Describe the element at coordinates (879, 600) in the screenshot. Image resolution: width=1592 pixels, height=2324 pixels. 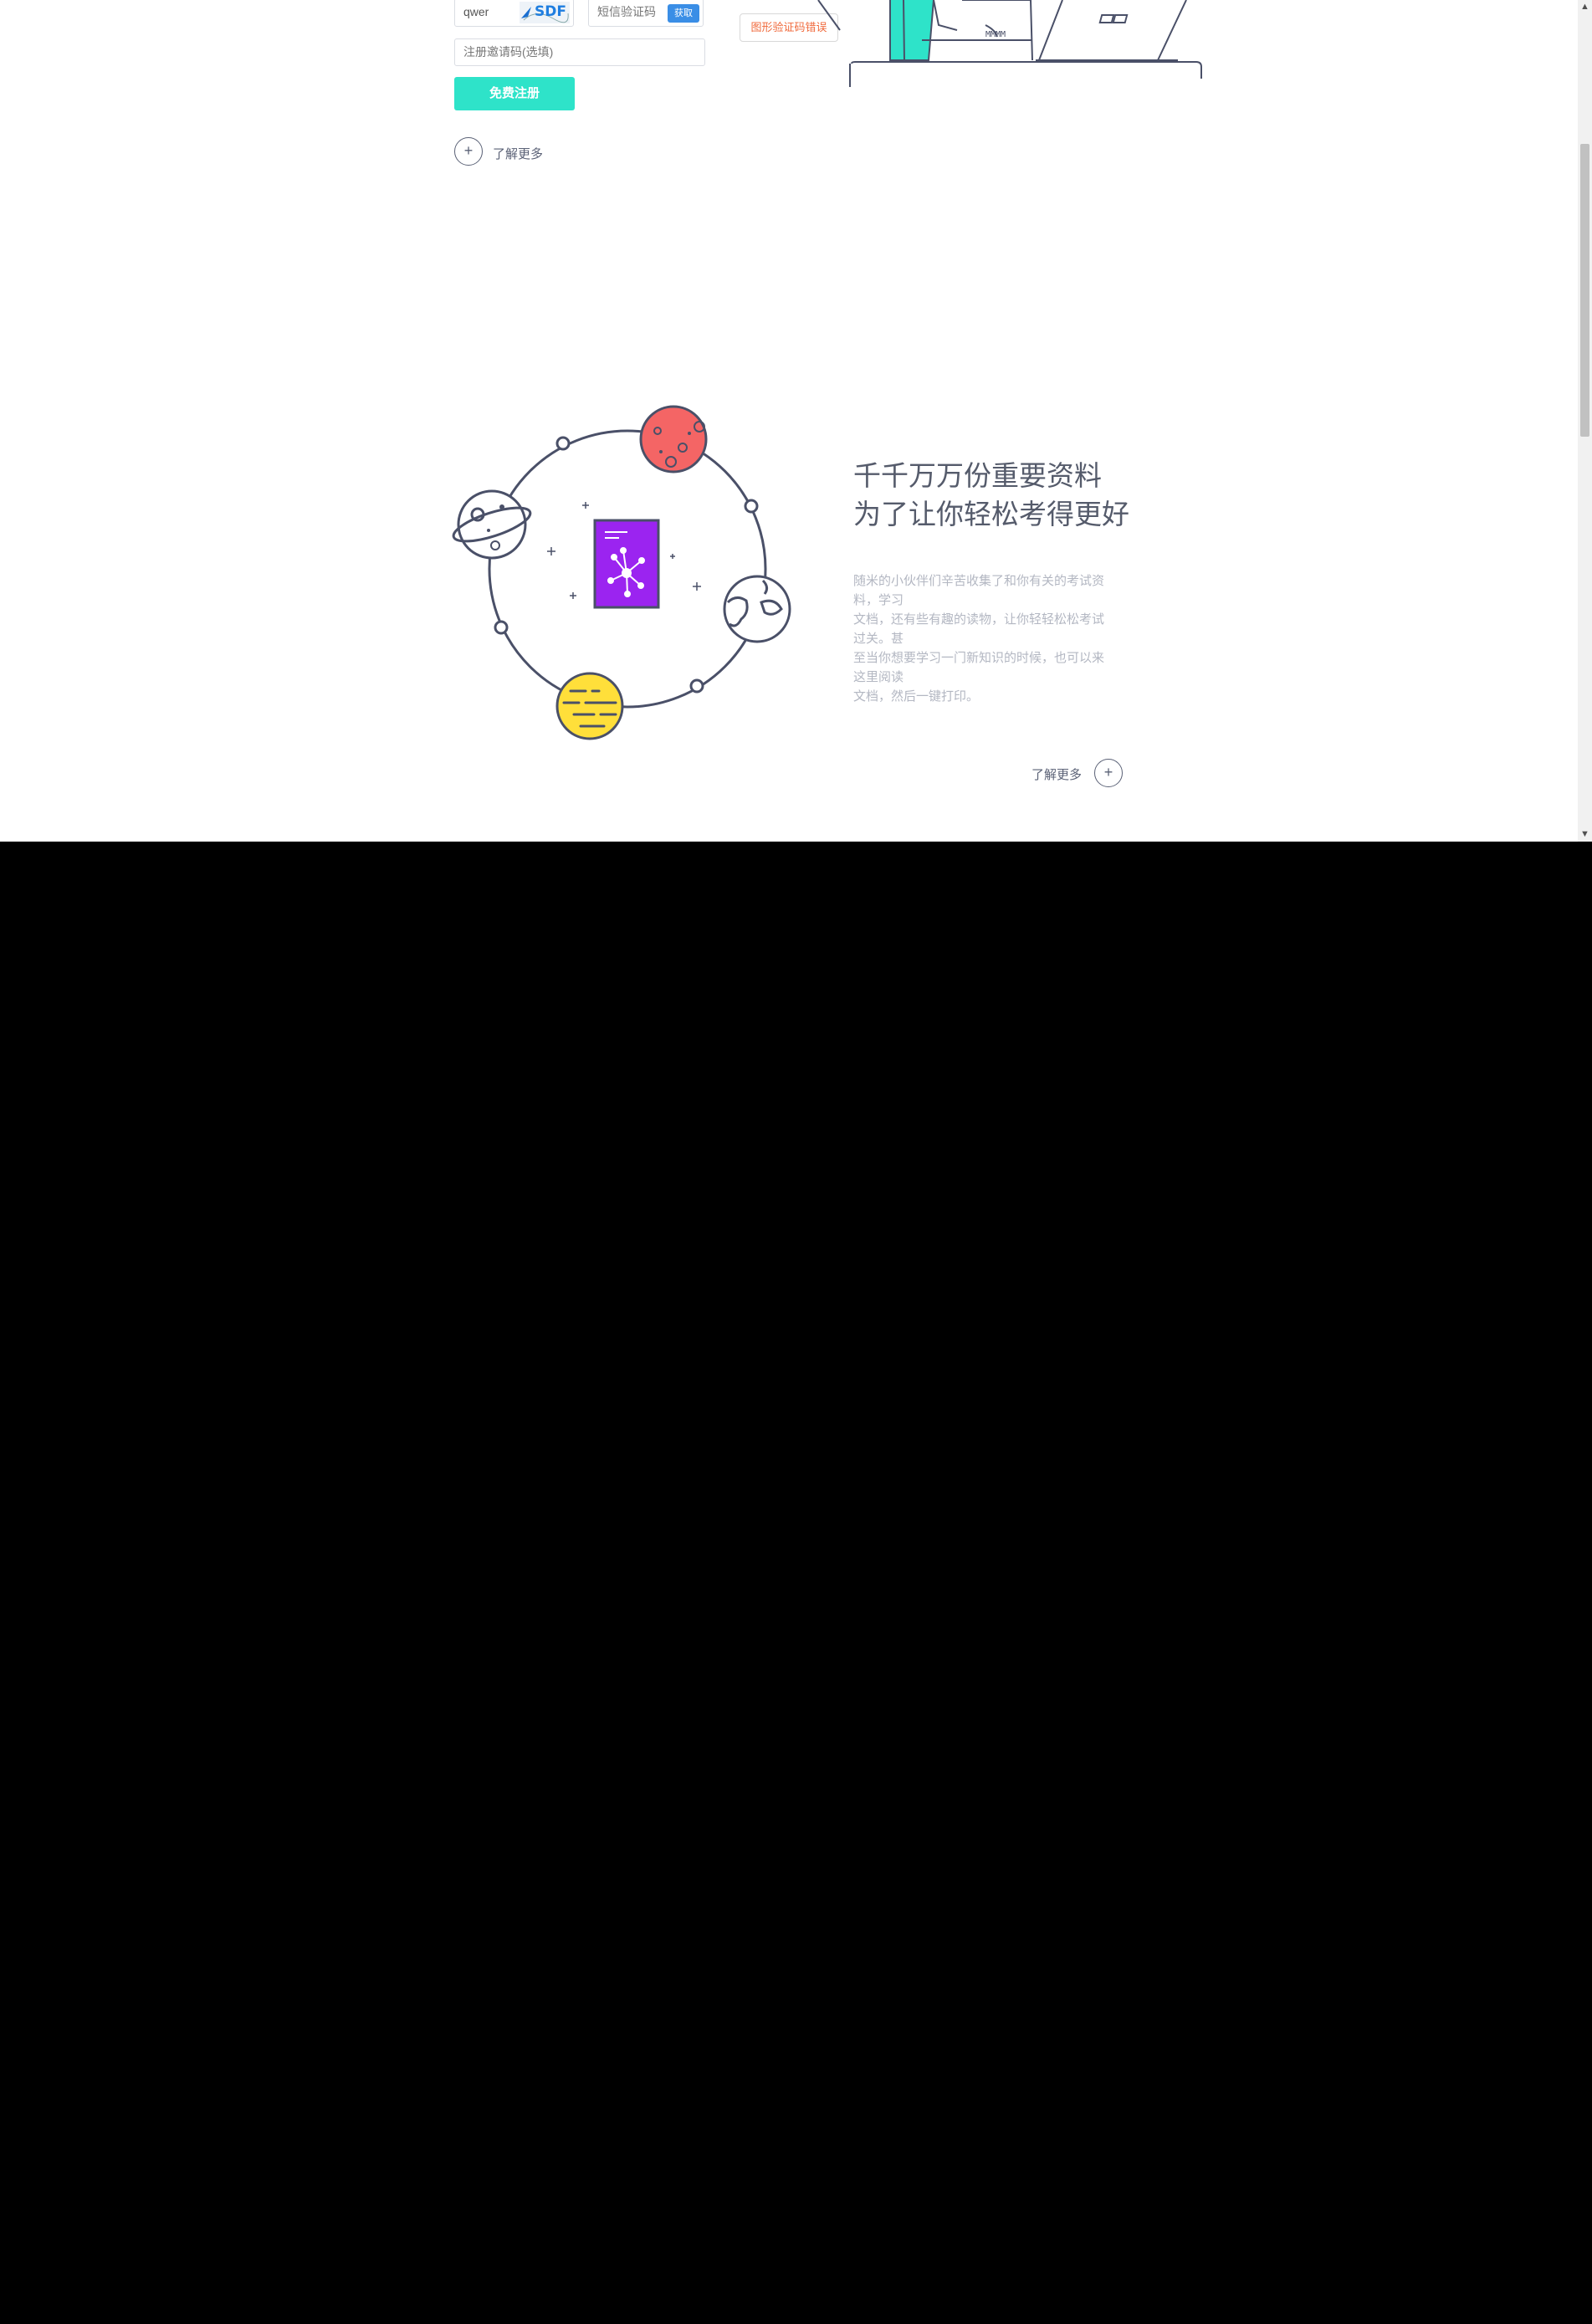
I see `description-line: 料，学习` at that location.